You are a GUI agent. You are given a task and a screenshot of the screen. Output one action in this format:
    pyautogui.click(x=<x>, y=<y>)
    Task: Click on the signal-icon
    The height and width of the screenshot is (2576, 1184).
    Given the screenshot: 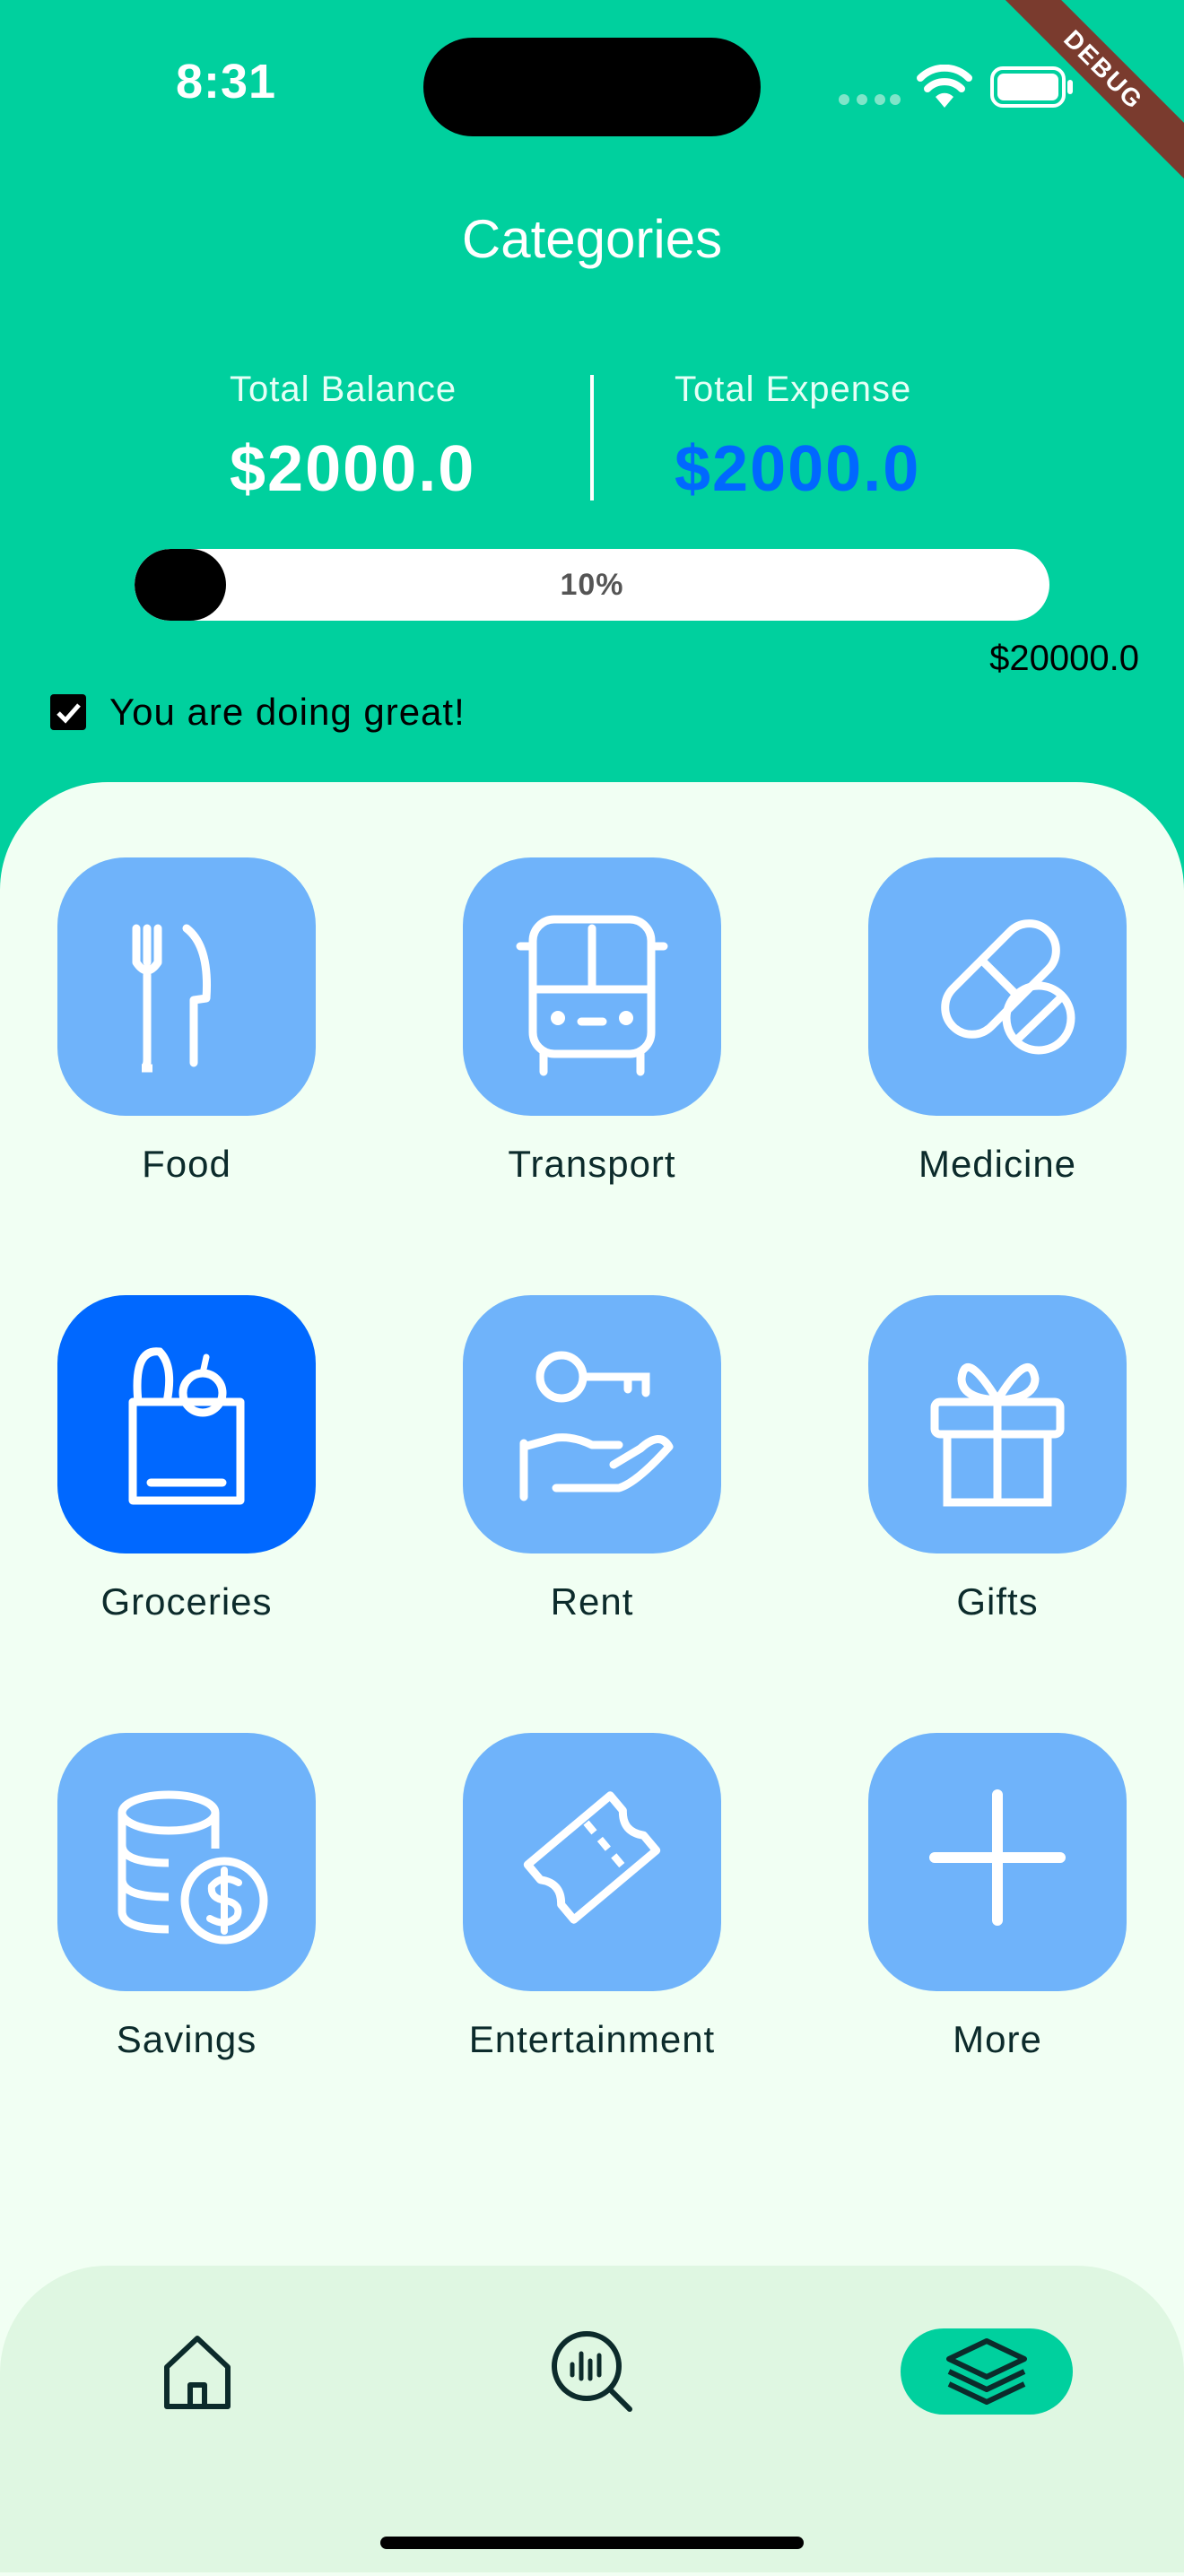 What is the action you would take?
    pyautogui.click(x=870, y=99)
    